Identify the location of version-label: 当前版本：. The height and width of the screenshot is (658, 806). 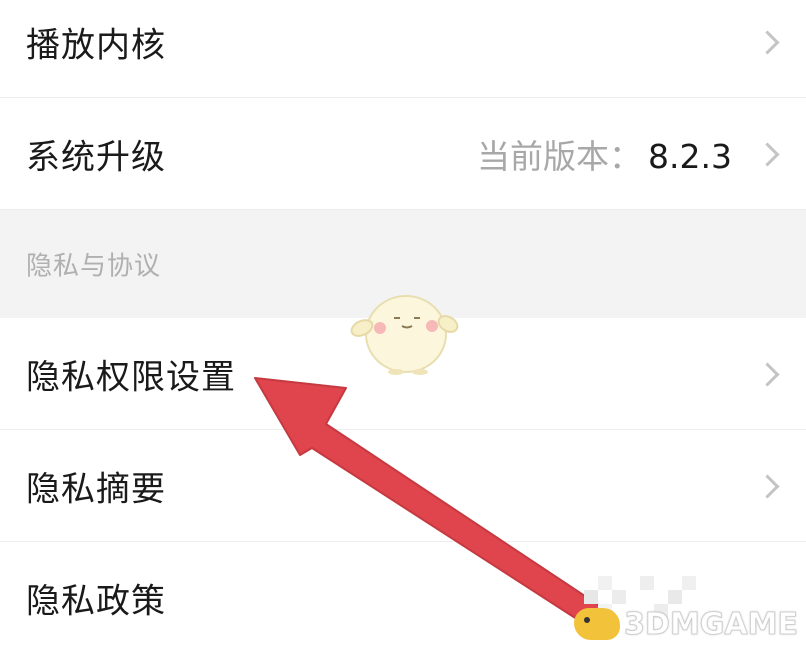
(560, 156).